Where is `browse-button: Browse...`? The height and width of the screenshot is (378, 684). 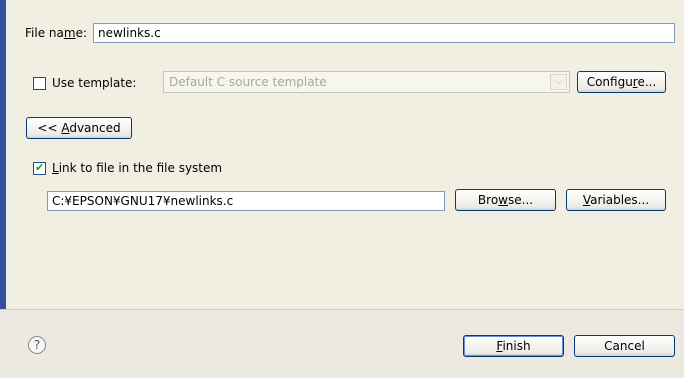 browse-button: Browse... is located at coordinates (505, 200).